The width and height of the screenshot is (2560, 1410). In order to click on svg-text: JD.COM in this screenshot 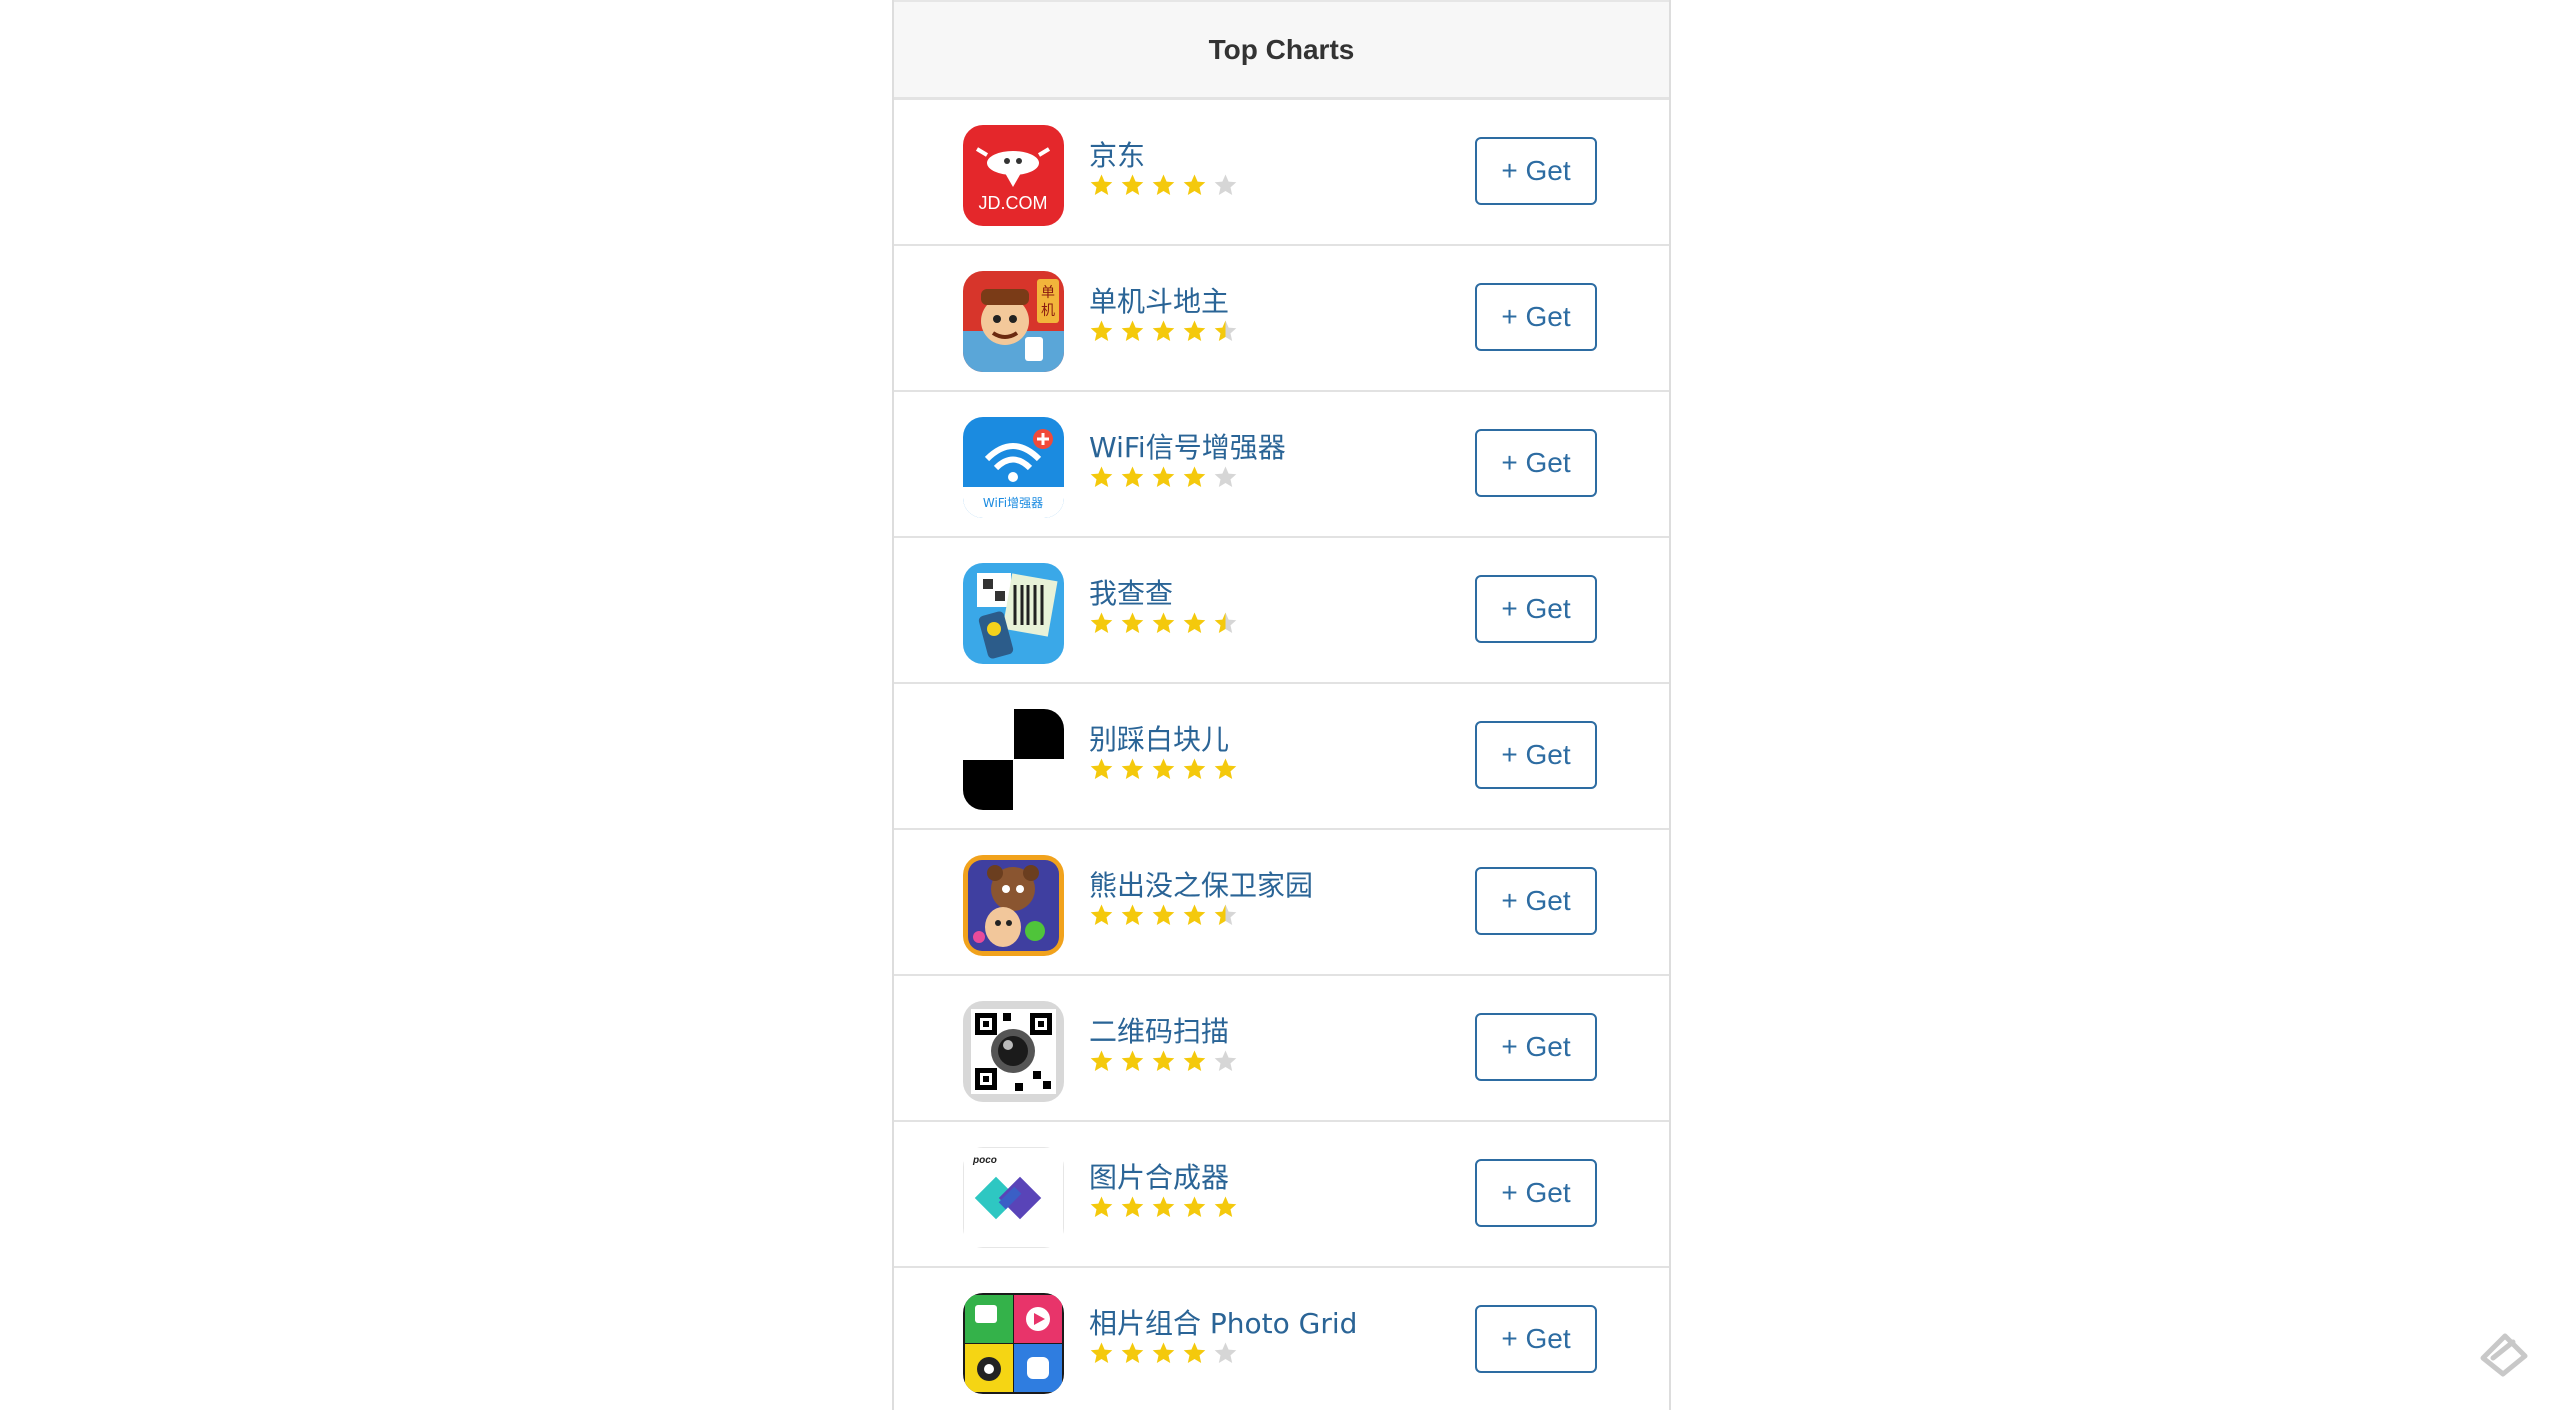, I will do `click(1013, 203)`.